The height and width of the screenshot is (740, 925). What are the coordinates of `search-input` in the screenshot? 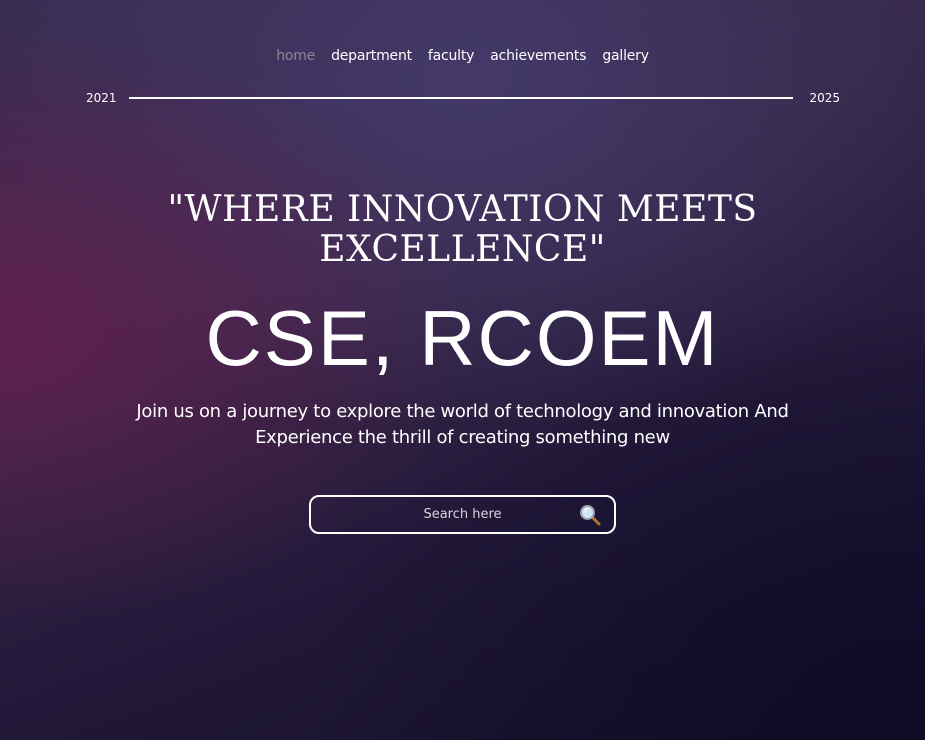 It's located at (462, 514).